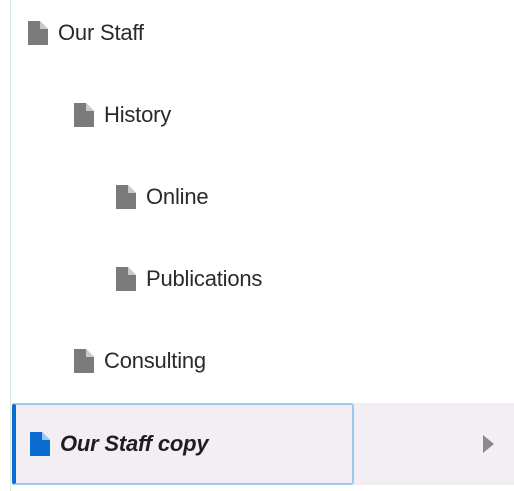 The width and height of the screenshot is (514, 491). What do you see at coordinates (177, 196) in the screenshot?
I see `tree-item-label: Online` at bounding box center [177, 196].